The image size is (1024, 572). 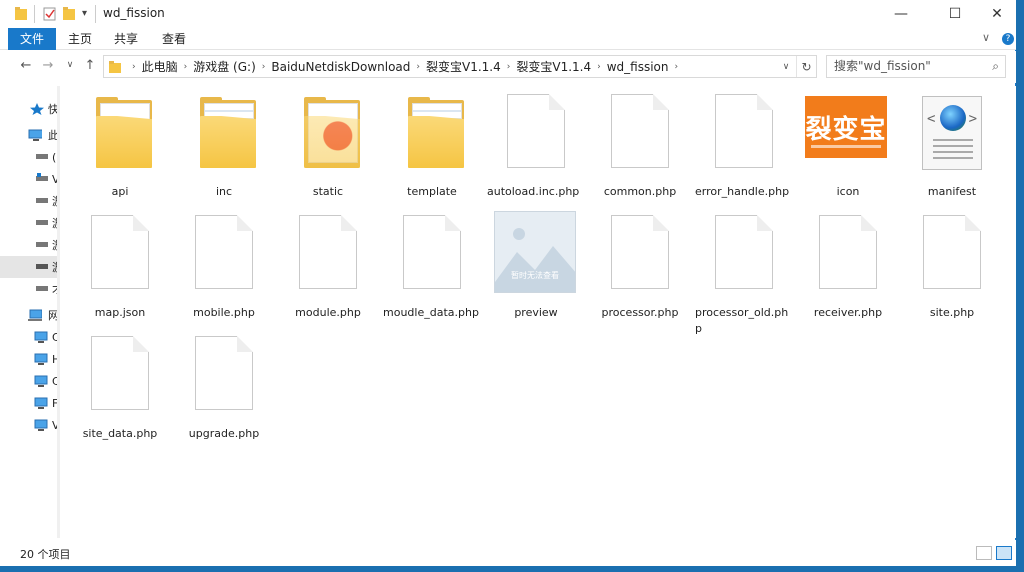 I want to click on file-item: static, so click(x=328, y=147).